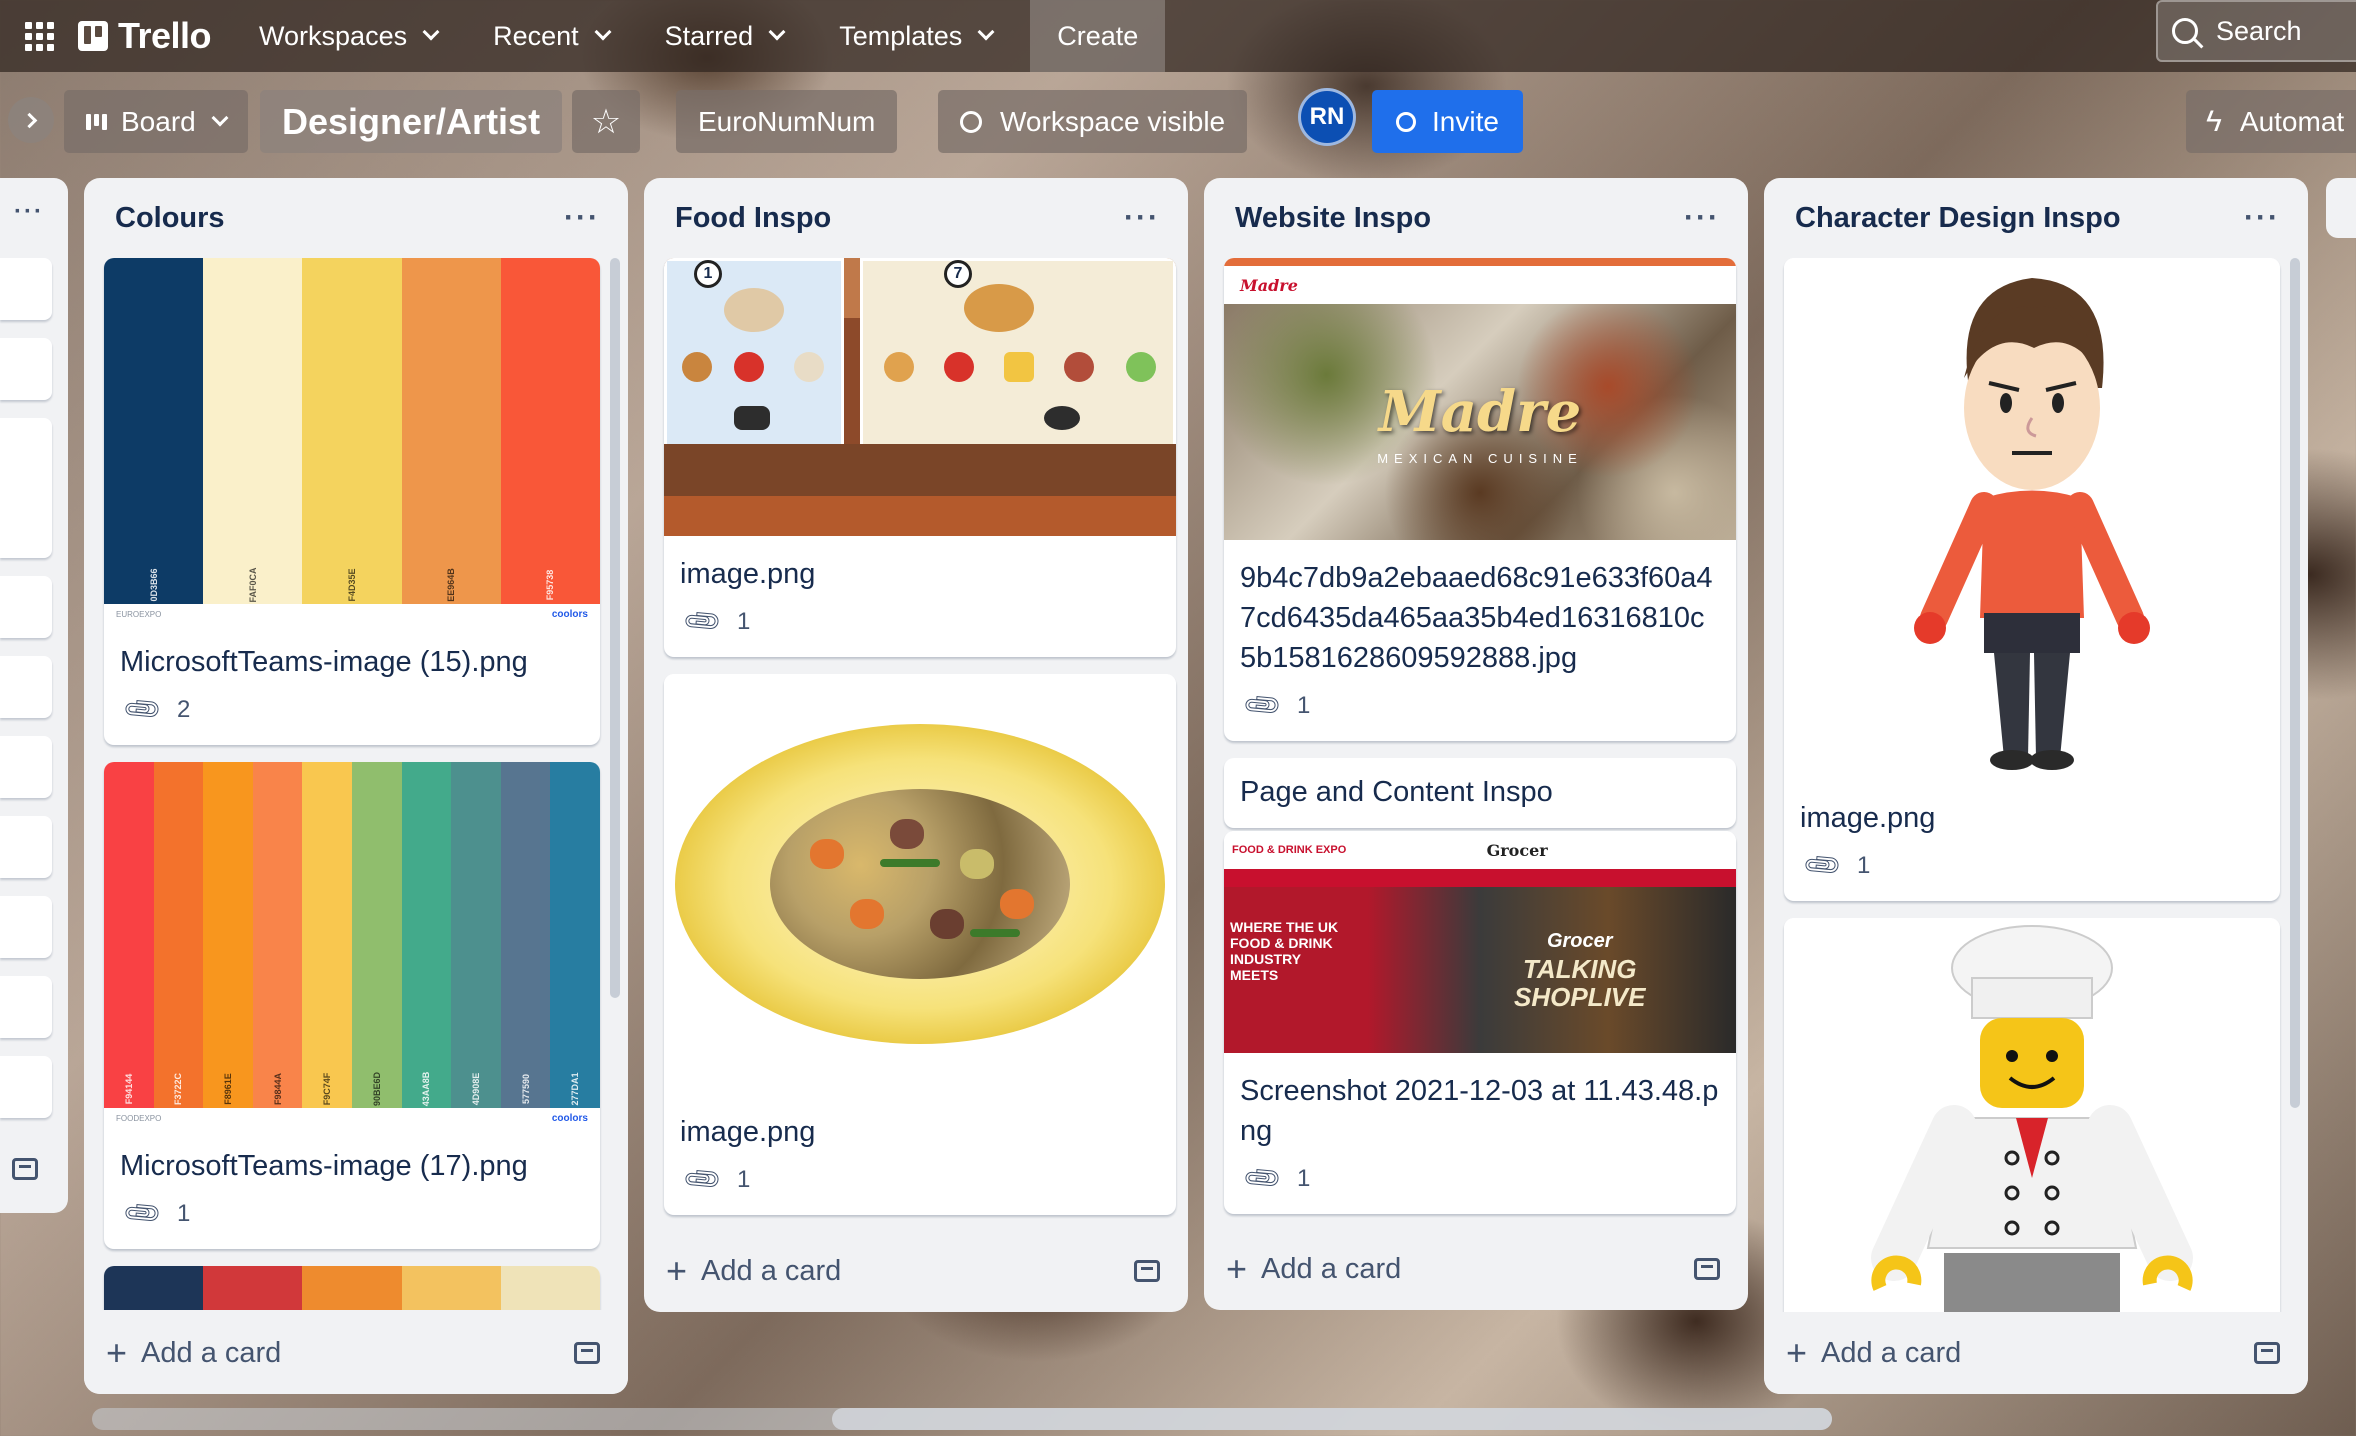  Describe the element at coordinates (1406, 121) in the screenshot. I see `add-person-icon` at that location.